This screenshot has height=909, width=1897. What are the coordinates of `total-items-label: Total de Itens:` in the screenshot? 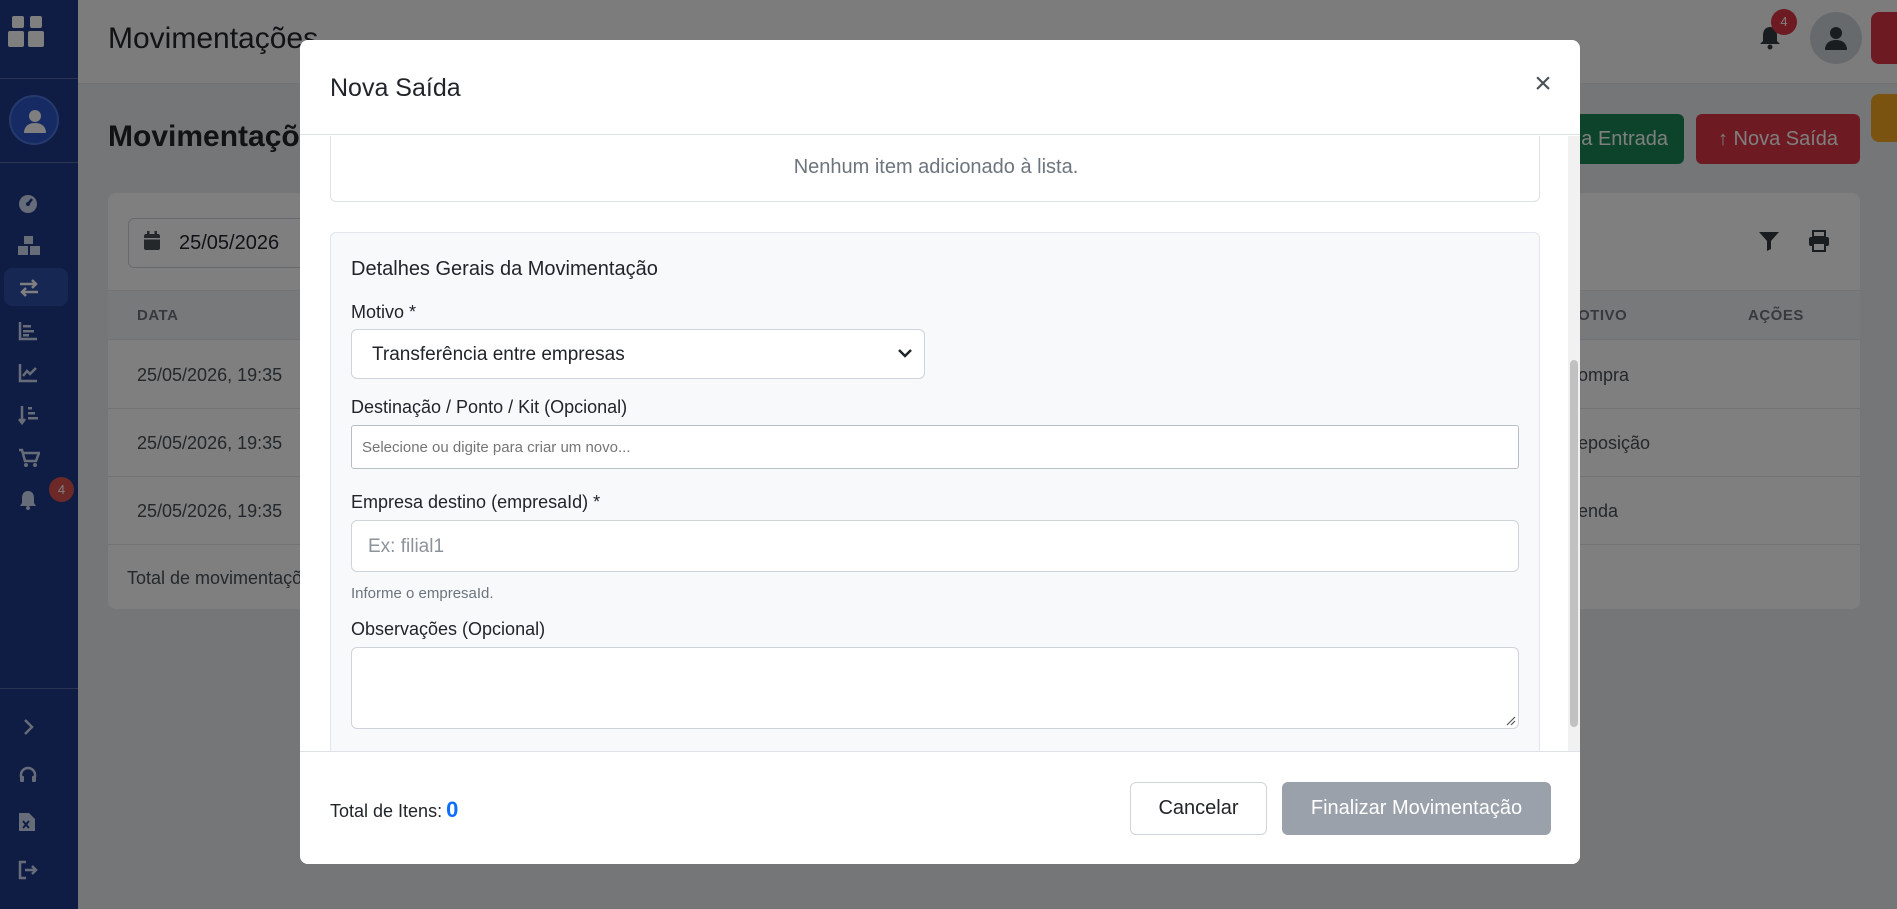 It's located at (386, 811).